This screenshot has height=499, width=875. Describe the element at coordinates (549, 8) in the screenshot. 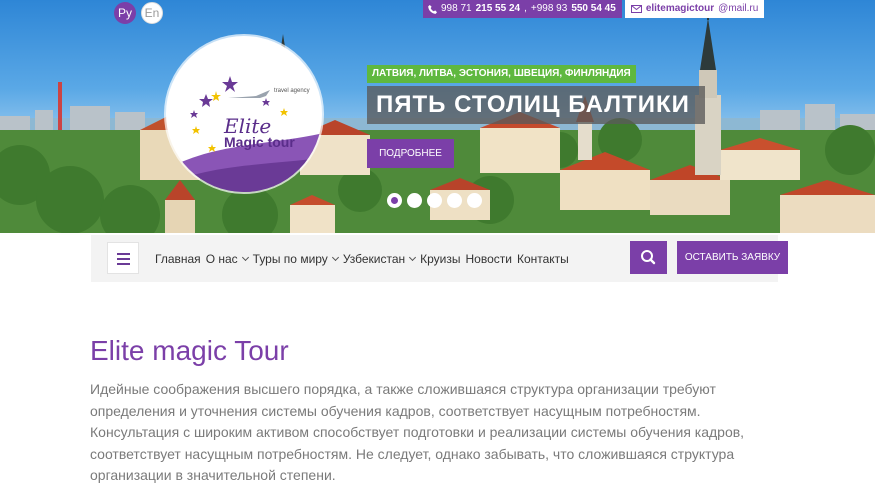

I see `phone2-prefix: +998 93` at that location.